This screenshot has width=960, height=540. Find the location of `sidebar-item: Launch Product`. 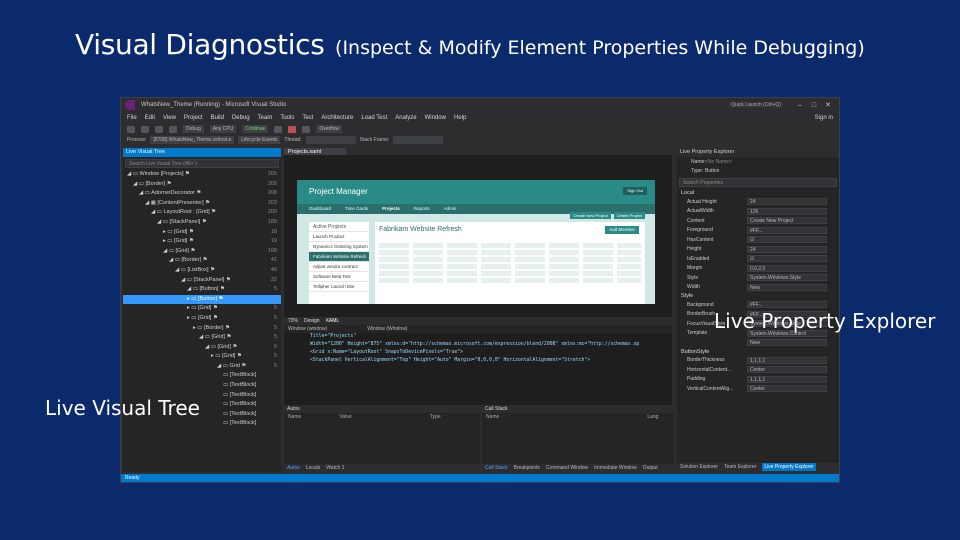

sidebar-item: Launch Product is located at coordinates (339, 237).